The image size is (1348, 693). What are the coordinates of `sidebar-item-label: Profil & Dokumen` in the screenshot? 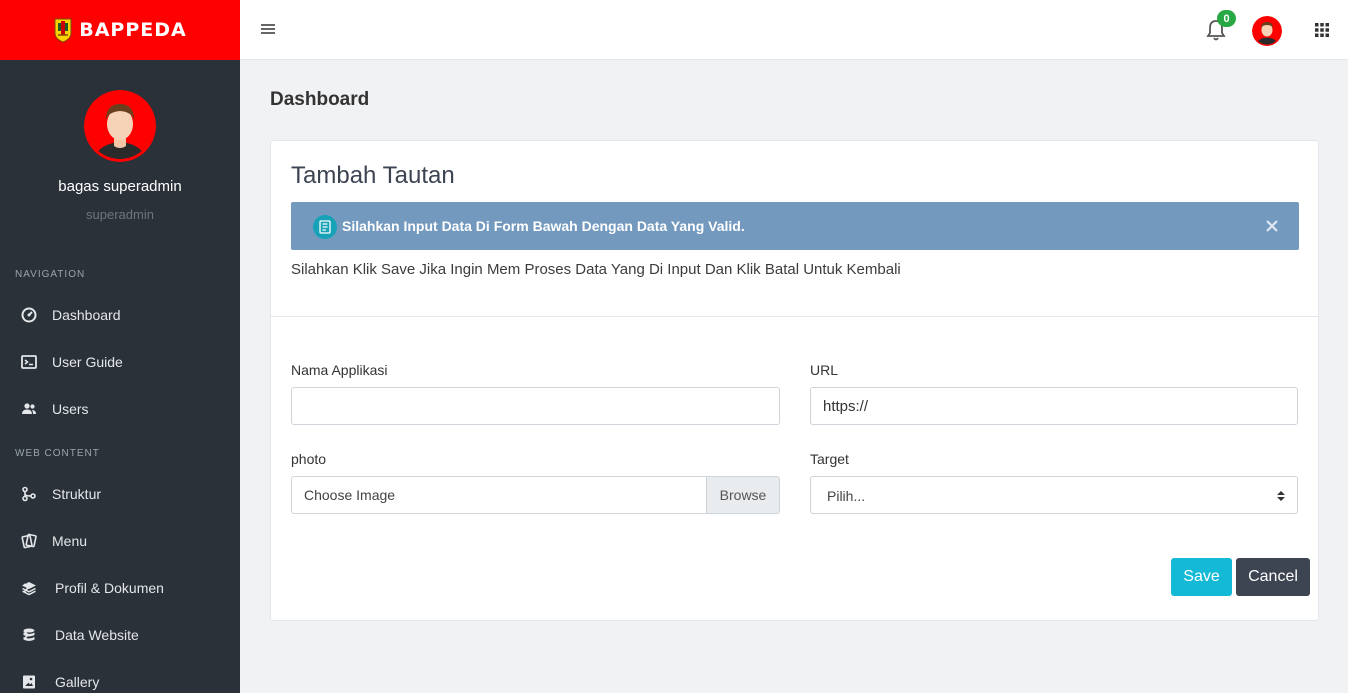 It's located at (109, 588).